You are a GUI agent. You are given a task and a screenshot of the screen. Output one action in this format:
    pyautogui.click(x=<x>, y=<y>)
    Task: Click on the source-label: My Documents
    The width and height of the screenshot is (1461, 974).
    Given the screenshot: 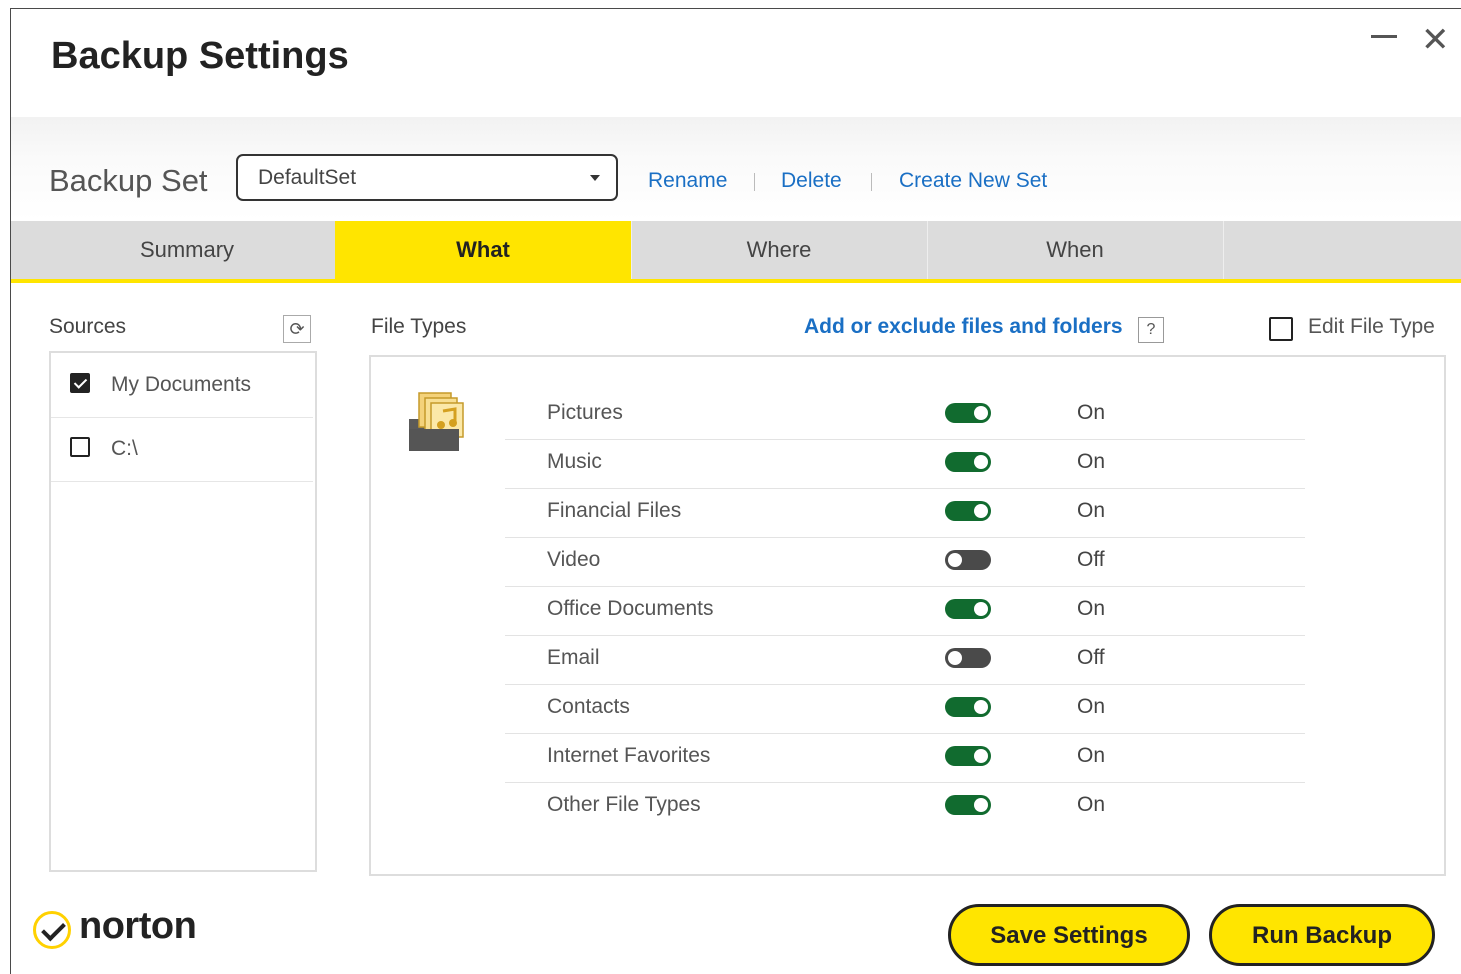 What is the action you would take?
    pyautogui.click(x=181, y=384)
    